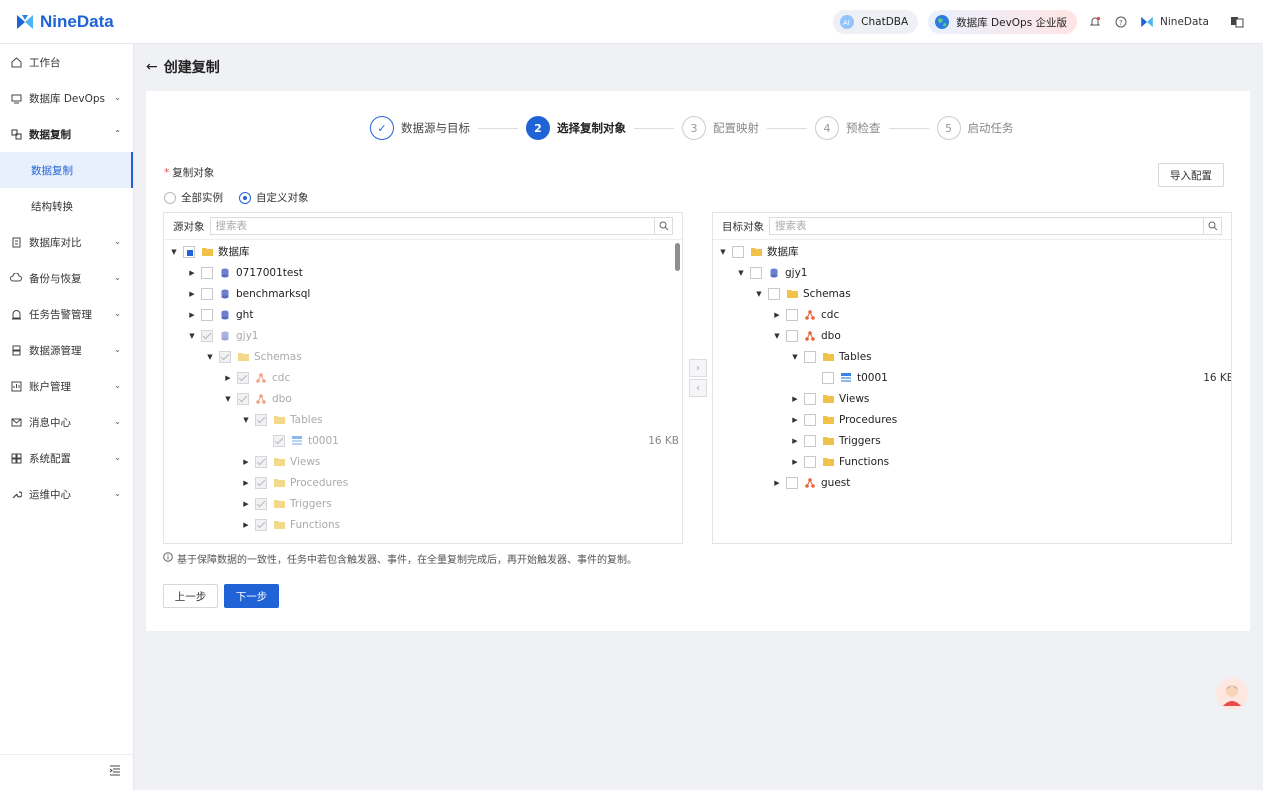 Image resolution: width=1263 pixels, height=790 pixels. What do you see at coordinates (973, 251) in the screenshot?
I see `tree-row: ▼ 数据库` at bounding box center [973, 251].